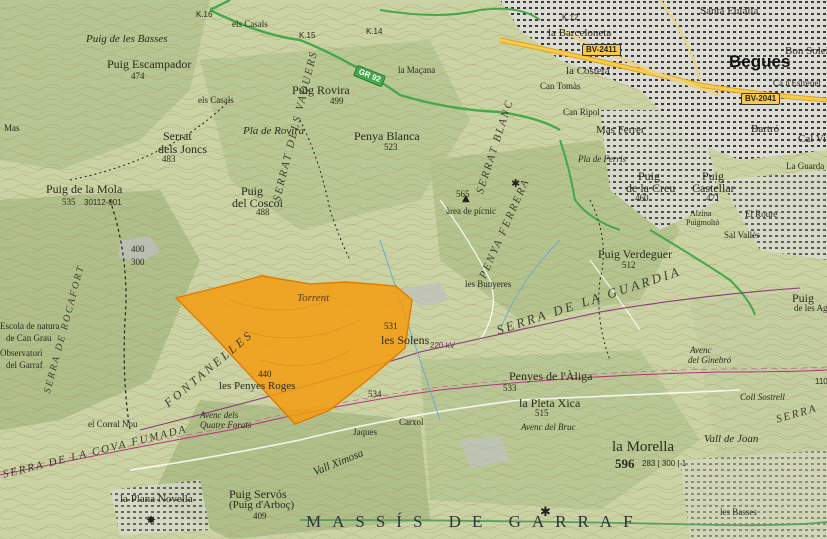 This screenshot has height=539, width=827. I want to click on label-cal-vi: Cal Vi, so click(812, 139).